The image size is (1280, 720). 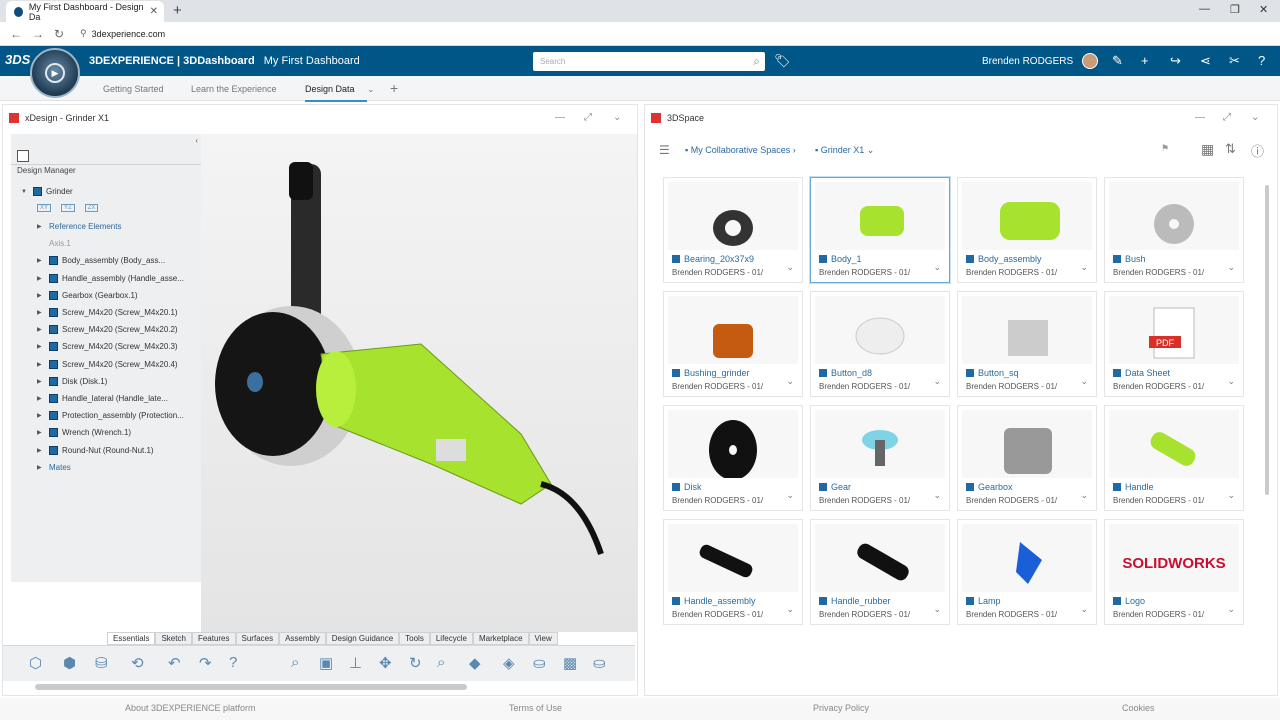 I want to click on tree-node: ▶ Disk (Disk.1), so click(x=72, y=381).